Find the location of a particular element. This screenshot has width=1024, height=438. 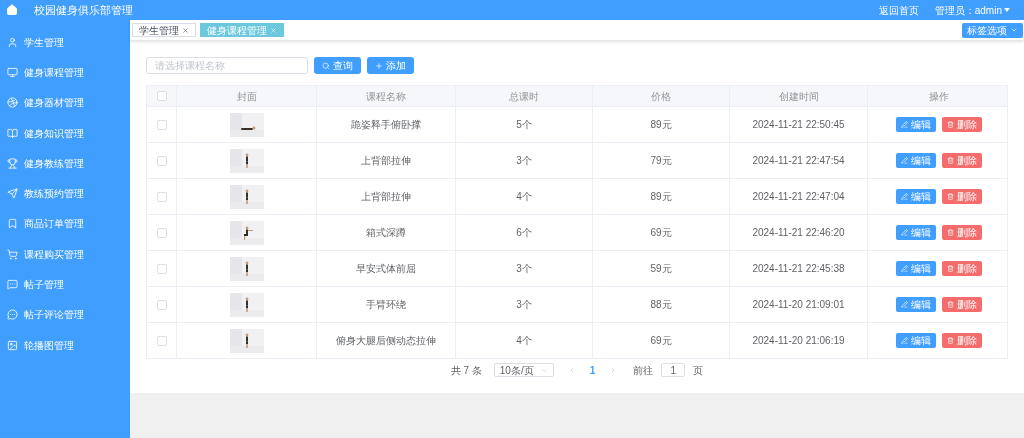

sidebar-item: 健身课程管理 is located at coordinates (65, 72).